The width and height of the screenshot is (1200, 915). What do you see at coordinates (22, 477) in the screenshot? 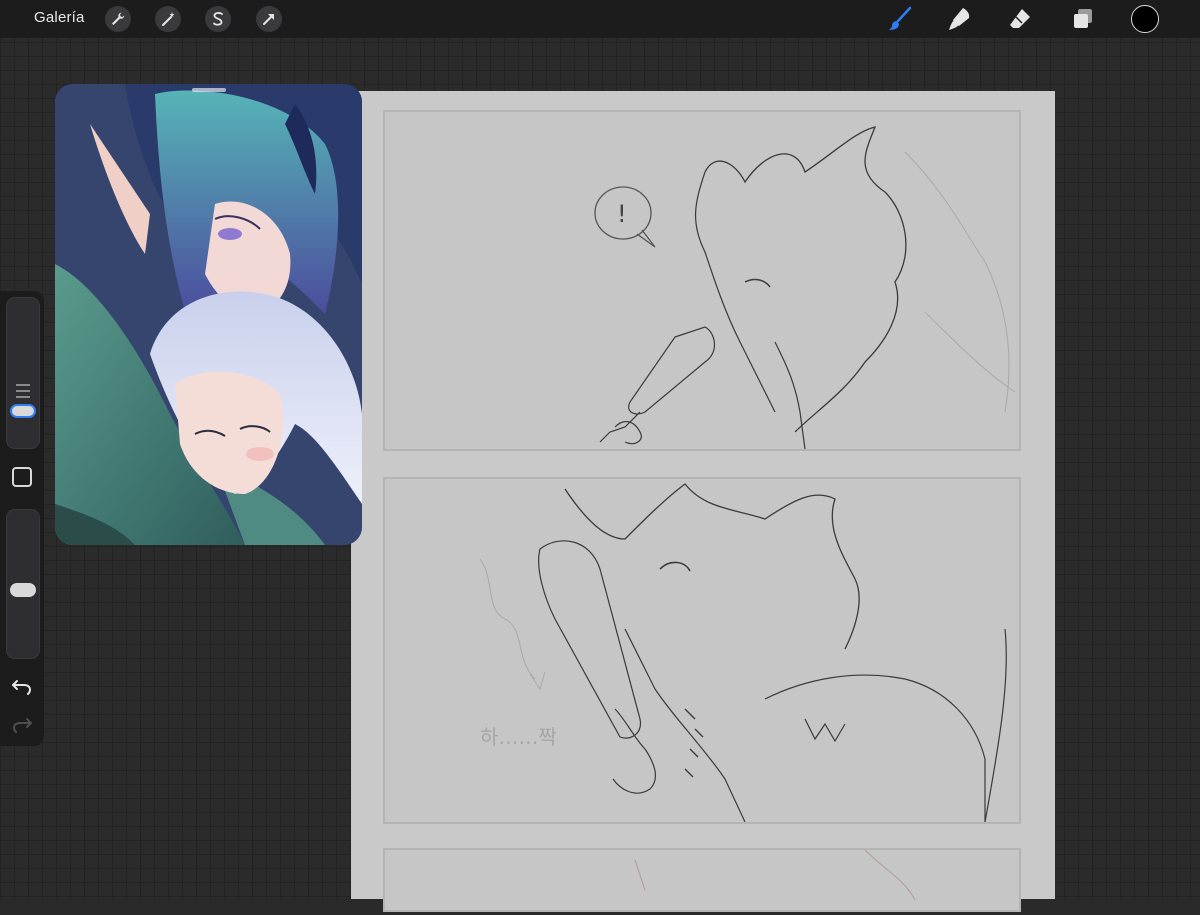
I see `modify-button` at bounding box center [22, 477].